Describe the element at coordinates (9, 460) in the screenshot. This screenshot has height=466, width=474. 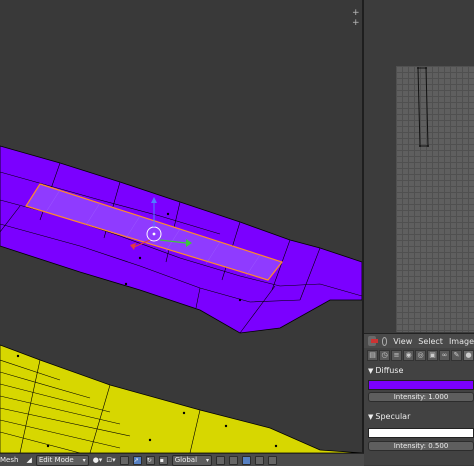
I see `object-label: Mesh` at that location.